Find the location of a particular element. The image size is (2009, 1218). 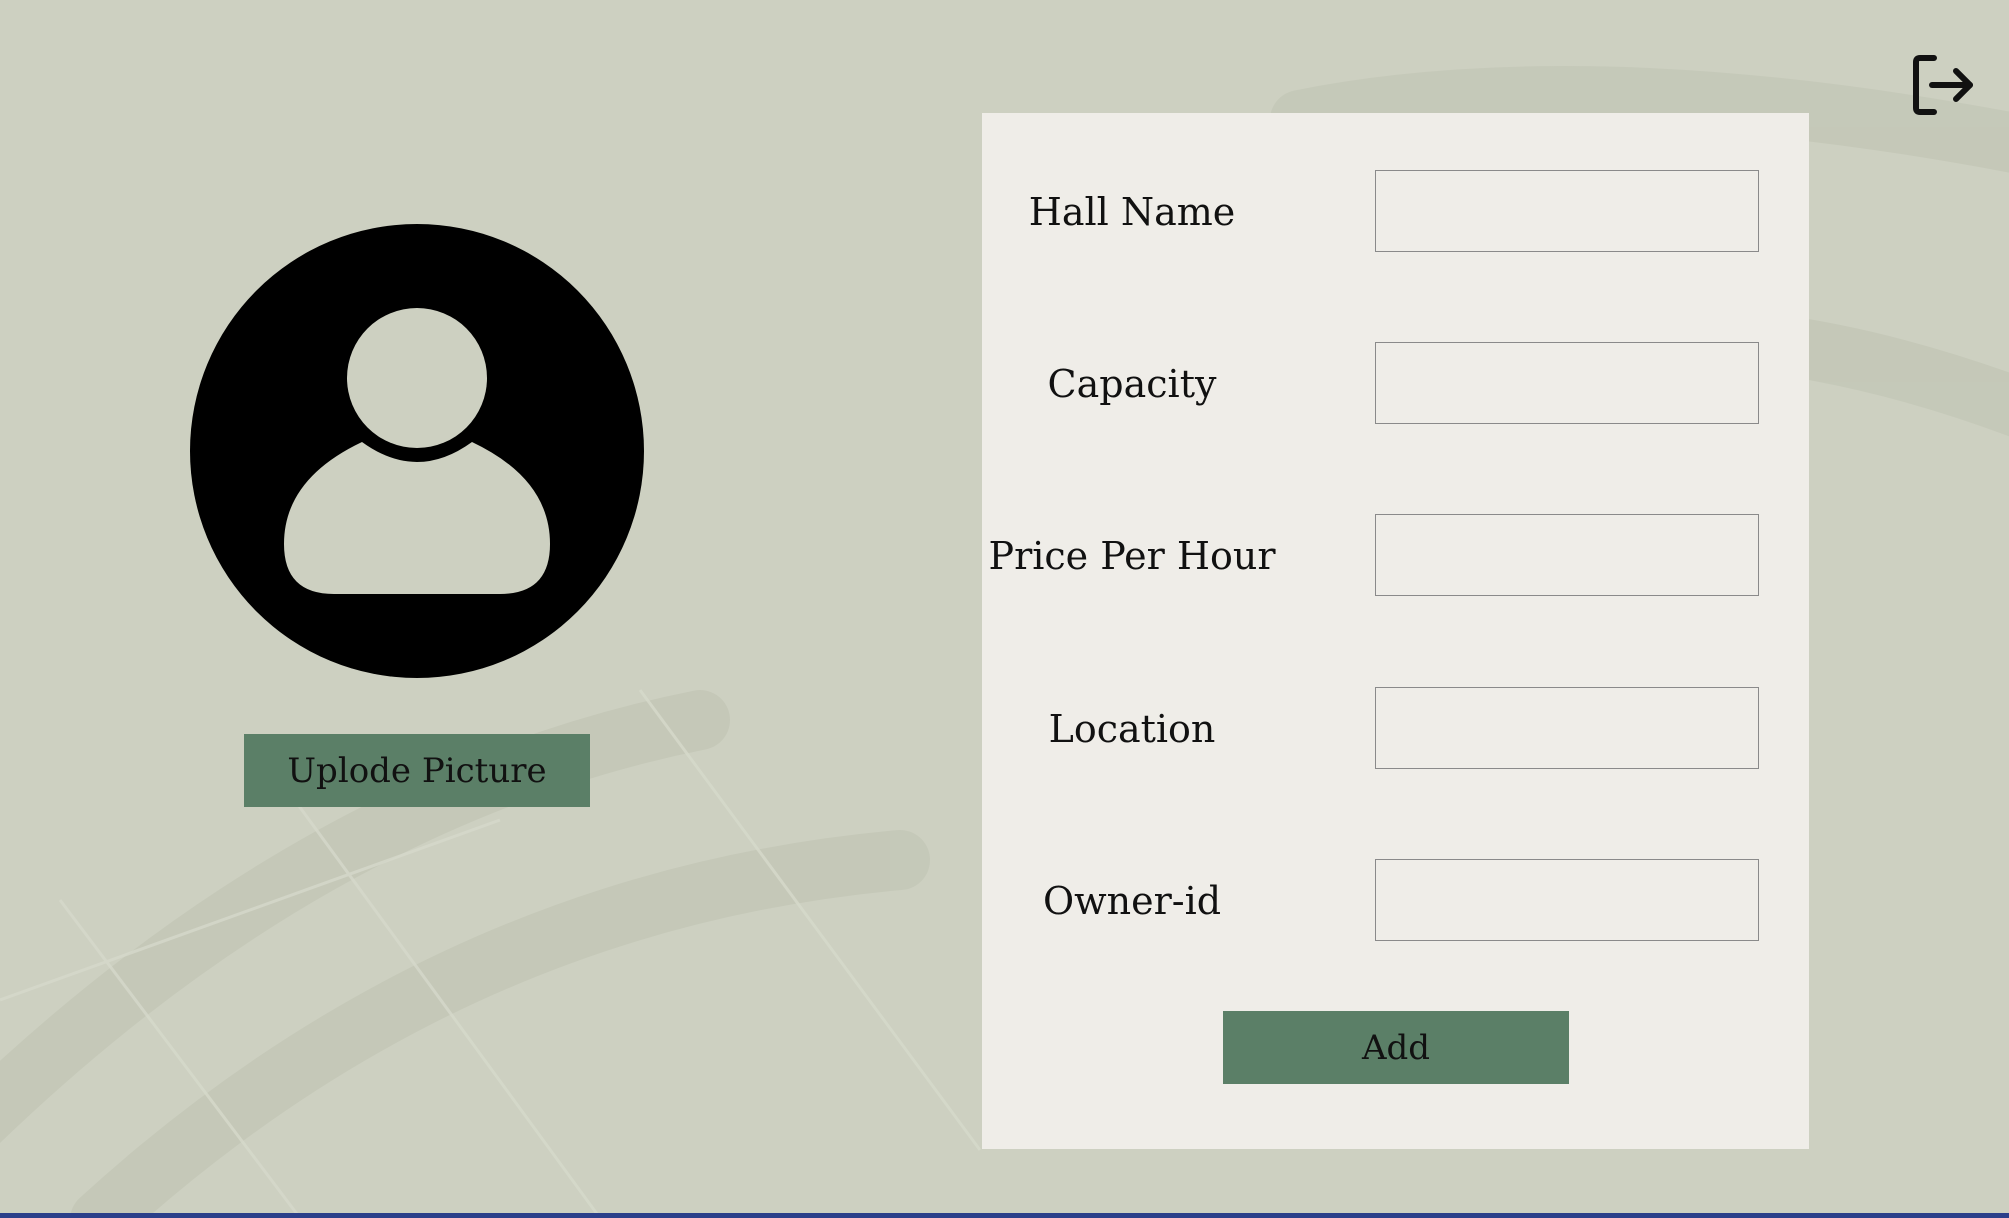

profile-avatar is located at coordinates (417, 451).